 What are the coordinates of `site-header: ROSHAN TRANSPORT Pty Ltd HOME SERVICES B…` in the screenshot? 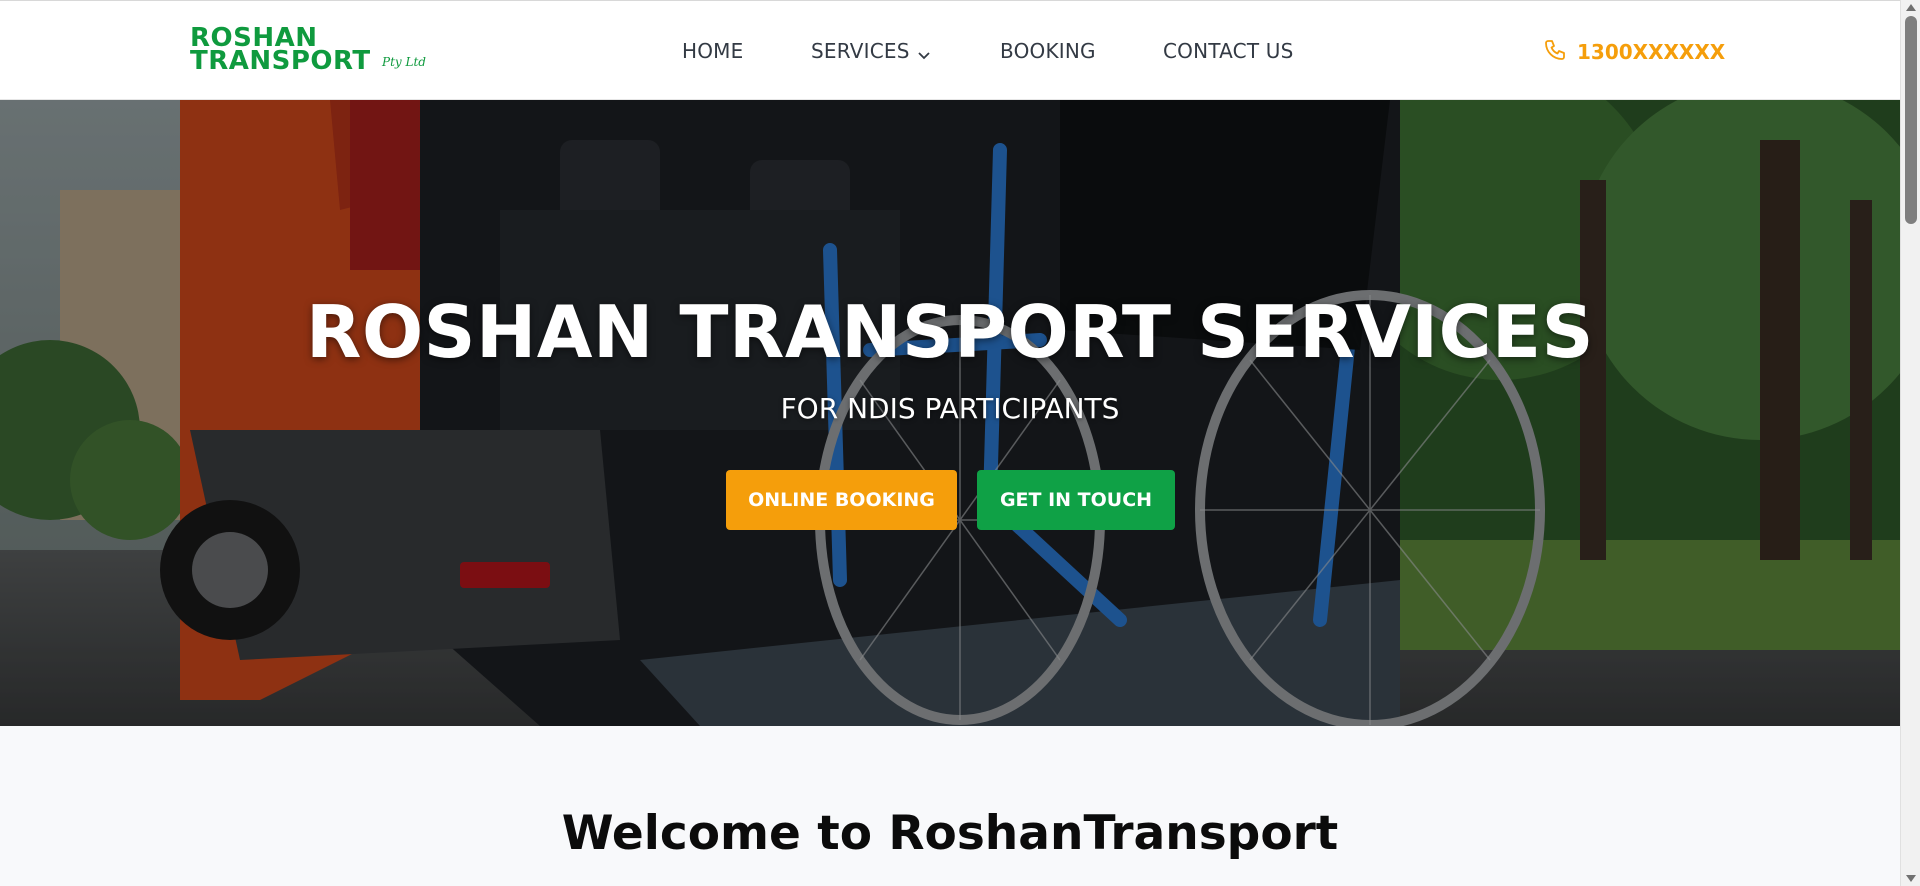 It's located at (950, 50).